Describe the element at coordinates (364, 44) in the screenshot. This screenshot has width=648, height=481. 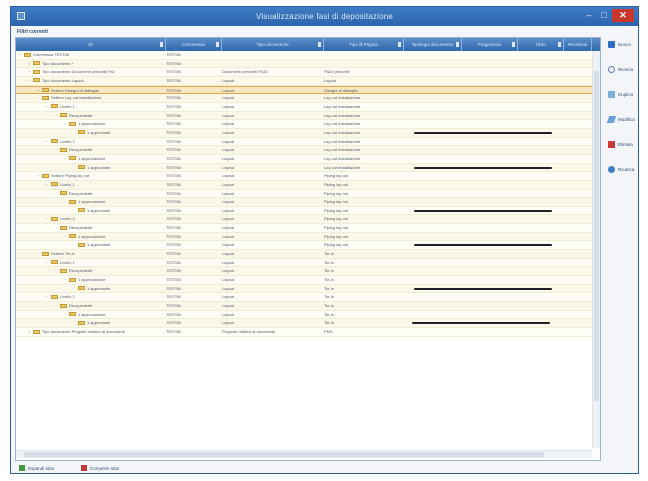
I see `column-header: Tipo di Pagina` at that location.